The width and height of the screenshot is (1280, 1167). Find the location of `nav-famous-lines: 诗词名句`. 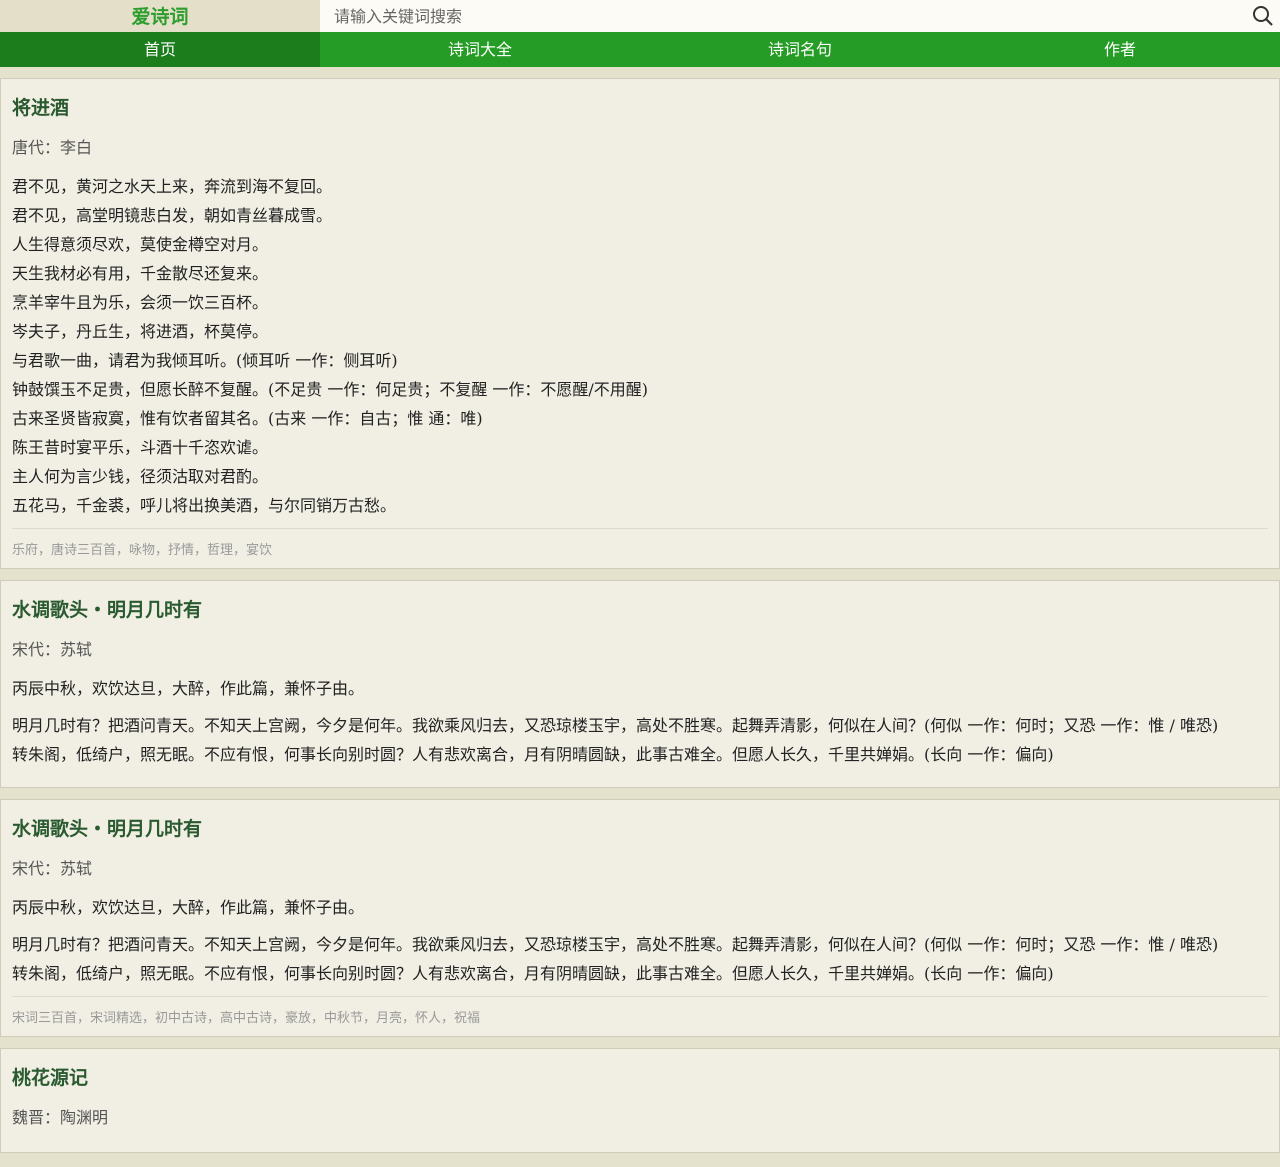

nav-famous-lines: 诗词名句 is located at coordinates (800, 49).